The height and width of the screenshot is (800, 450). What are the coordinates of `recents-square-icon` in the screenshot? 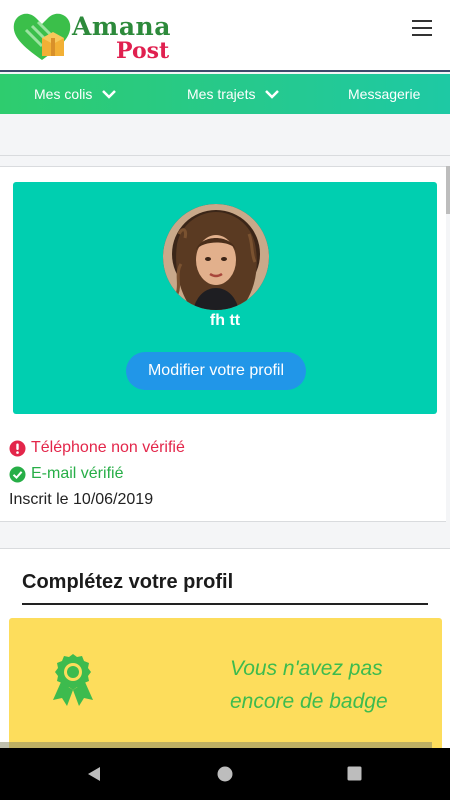 It's located at (354, 773).